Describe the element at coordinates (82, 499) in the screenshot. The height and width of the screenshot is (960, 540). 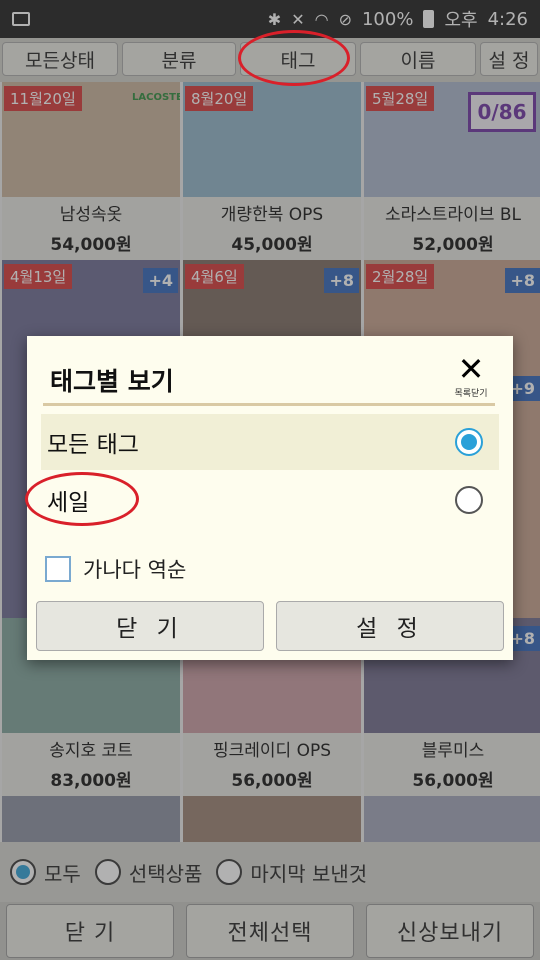
I see `annotation-circle-sale` at that location.